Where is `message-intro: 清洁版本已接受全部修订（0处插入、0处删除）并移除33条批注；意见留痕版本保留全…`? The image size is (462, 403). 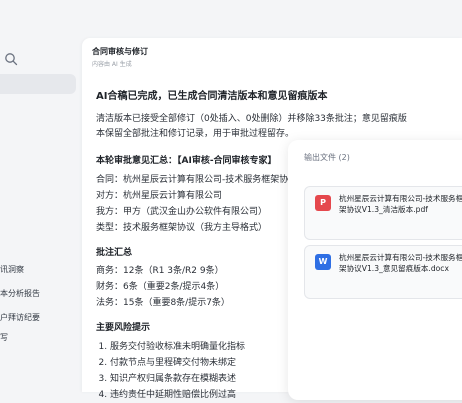
message-intro: 清洁版本已接受全部修订（0处插入、0处删除）并移除33条批注；意见留痕版本保留全… is located at coordinates (251, 126).